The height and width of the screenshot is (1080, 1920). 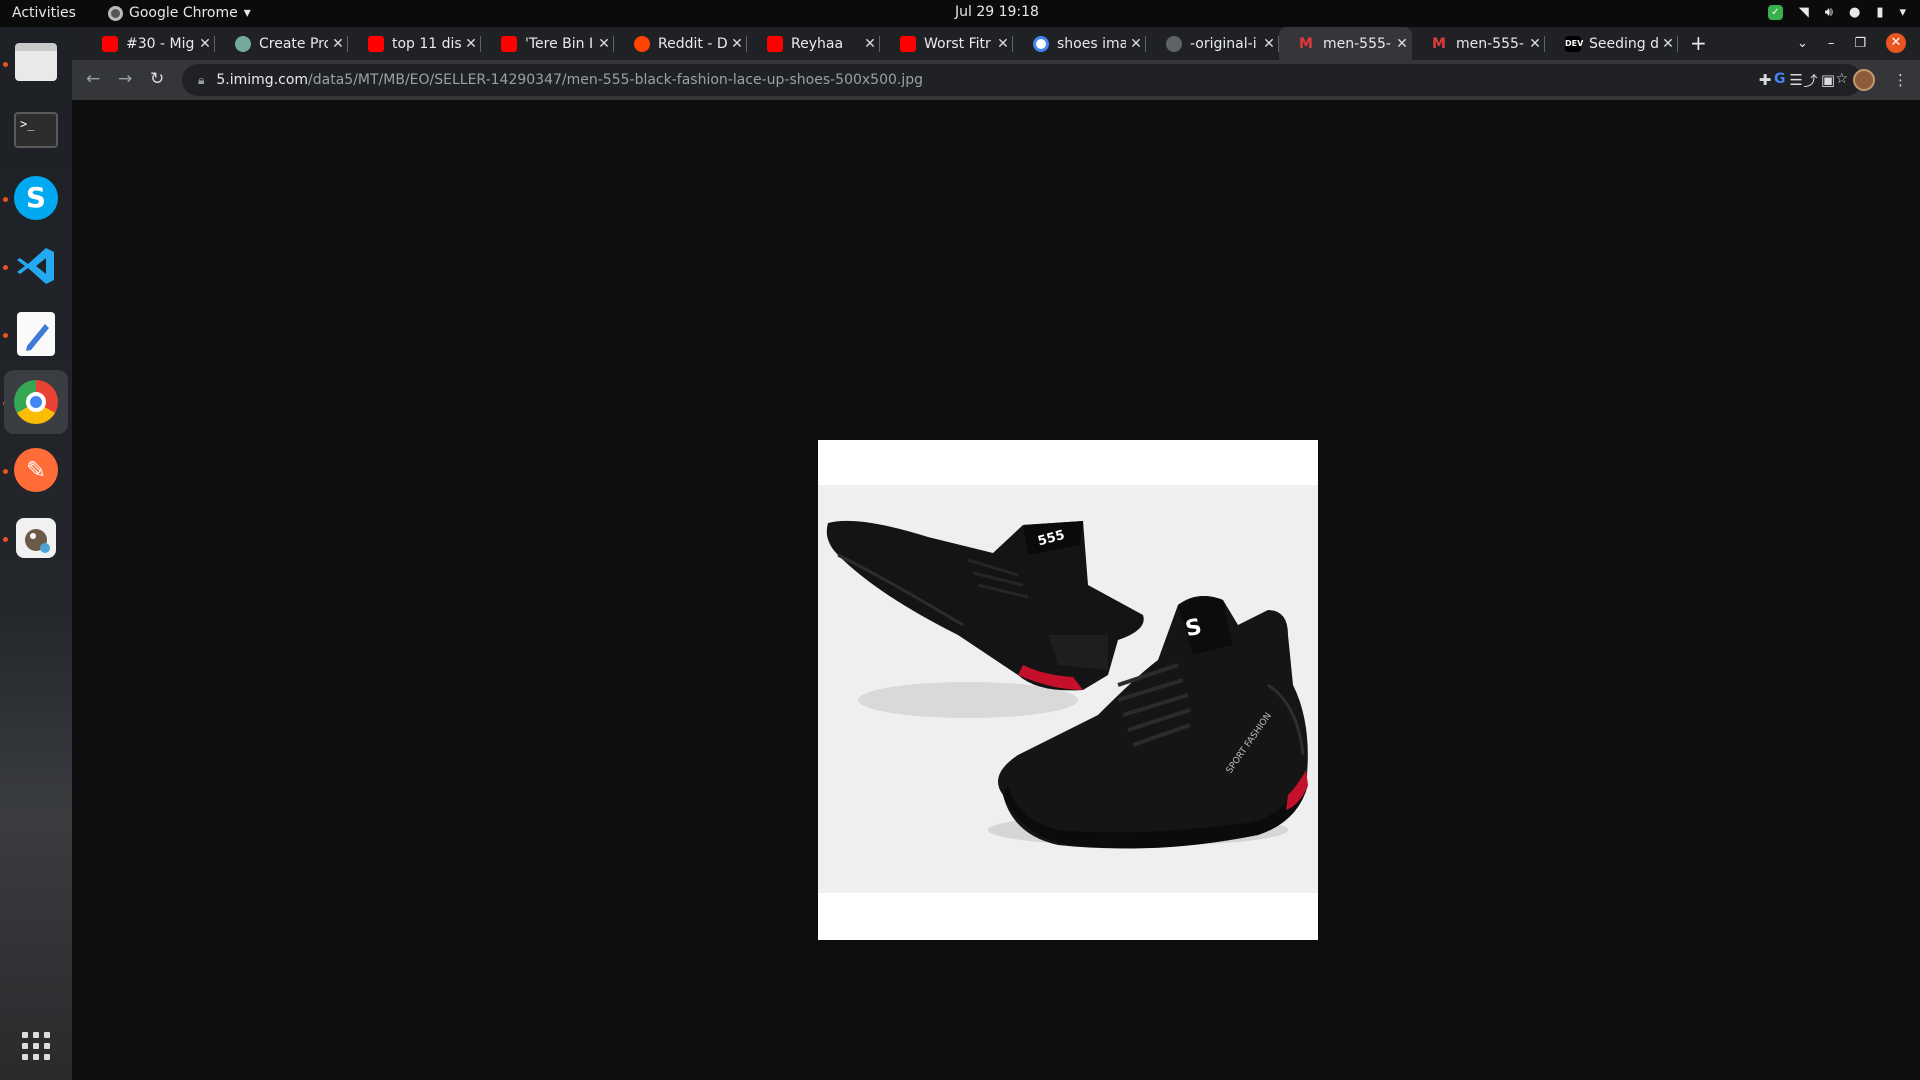 I want to click on microphone-icon: ●, so click(x=1854, y=12).